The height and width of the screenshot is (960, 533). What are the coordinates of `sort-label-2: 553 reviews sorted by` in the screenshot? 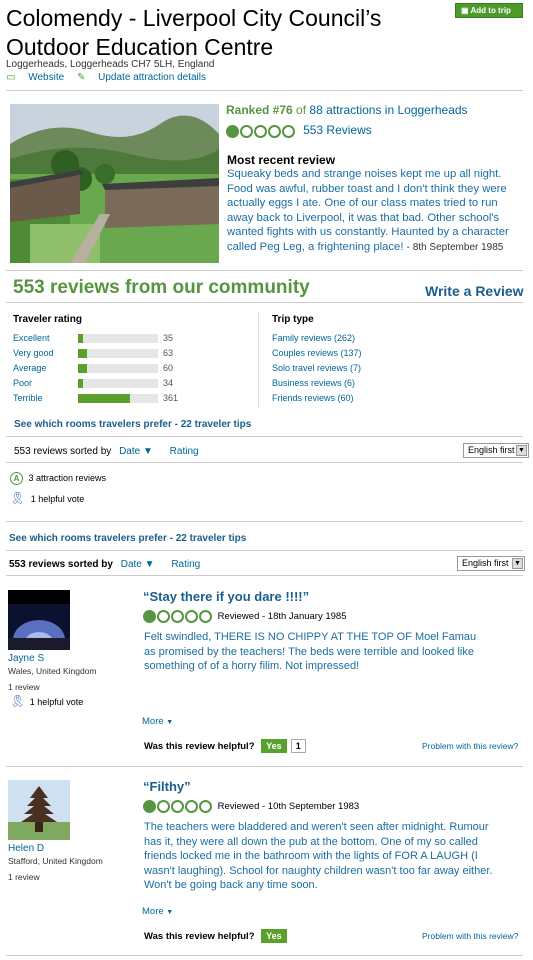 It's located at (61, 564).